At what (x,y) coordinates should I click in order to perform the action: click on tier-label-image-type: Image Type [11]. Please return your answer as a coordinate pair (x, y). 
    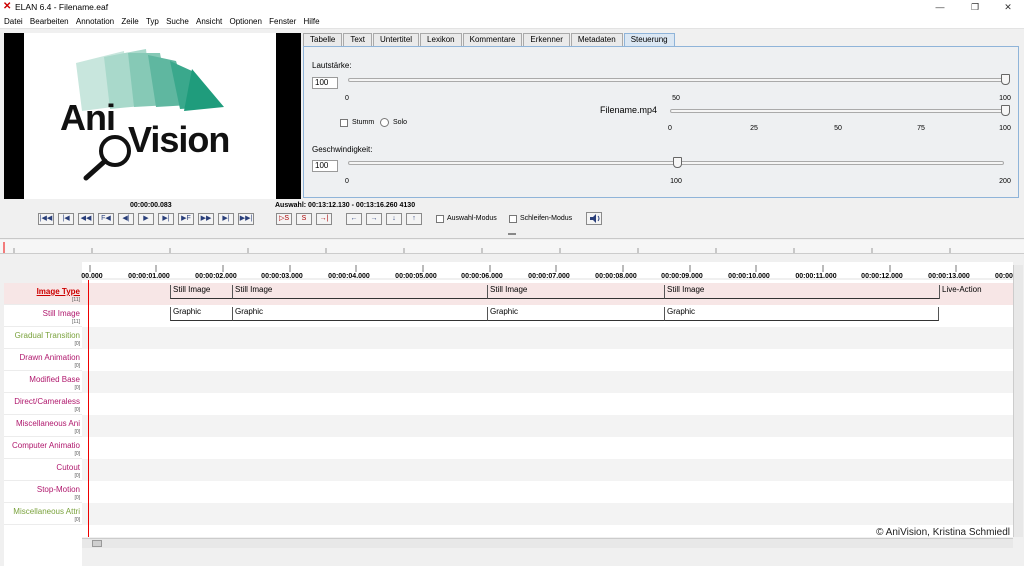
    Looking at the image, I should click on (43, 294).